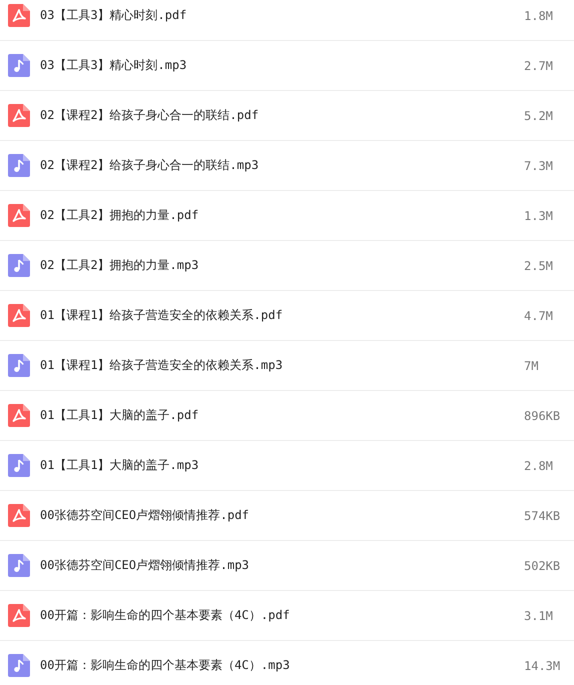  I want to click on file-name: 02【课程2】给孩子身心合一的联结.pdf, so click(282, 115).